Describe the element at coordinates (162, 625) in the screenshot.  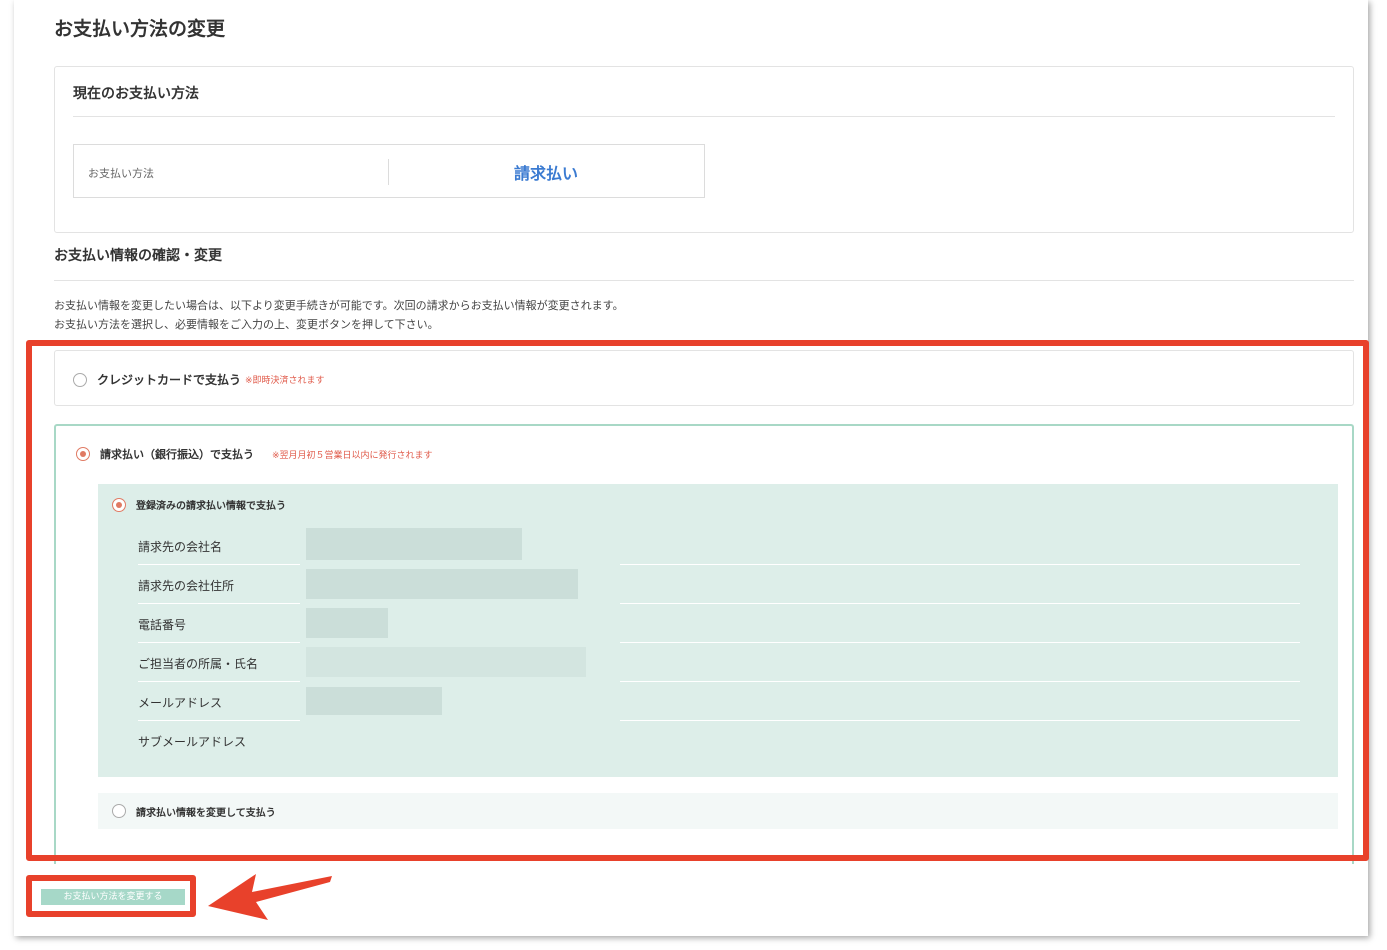
I see `field-label: 電話番号` at that location.